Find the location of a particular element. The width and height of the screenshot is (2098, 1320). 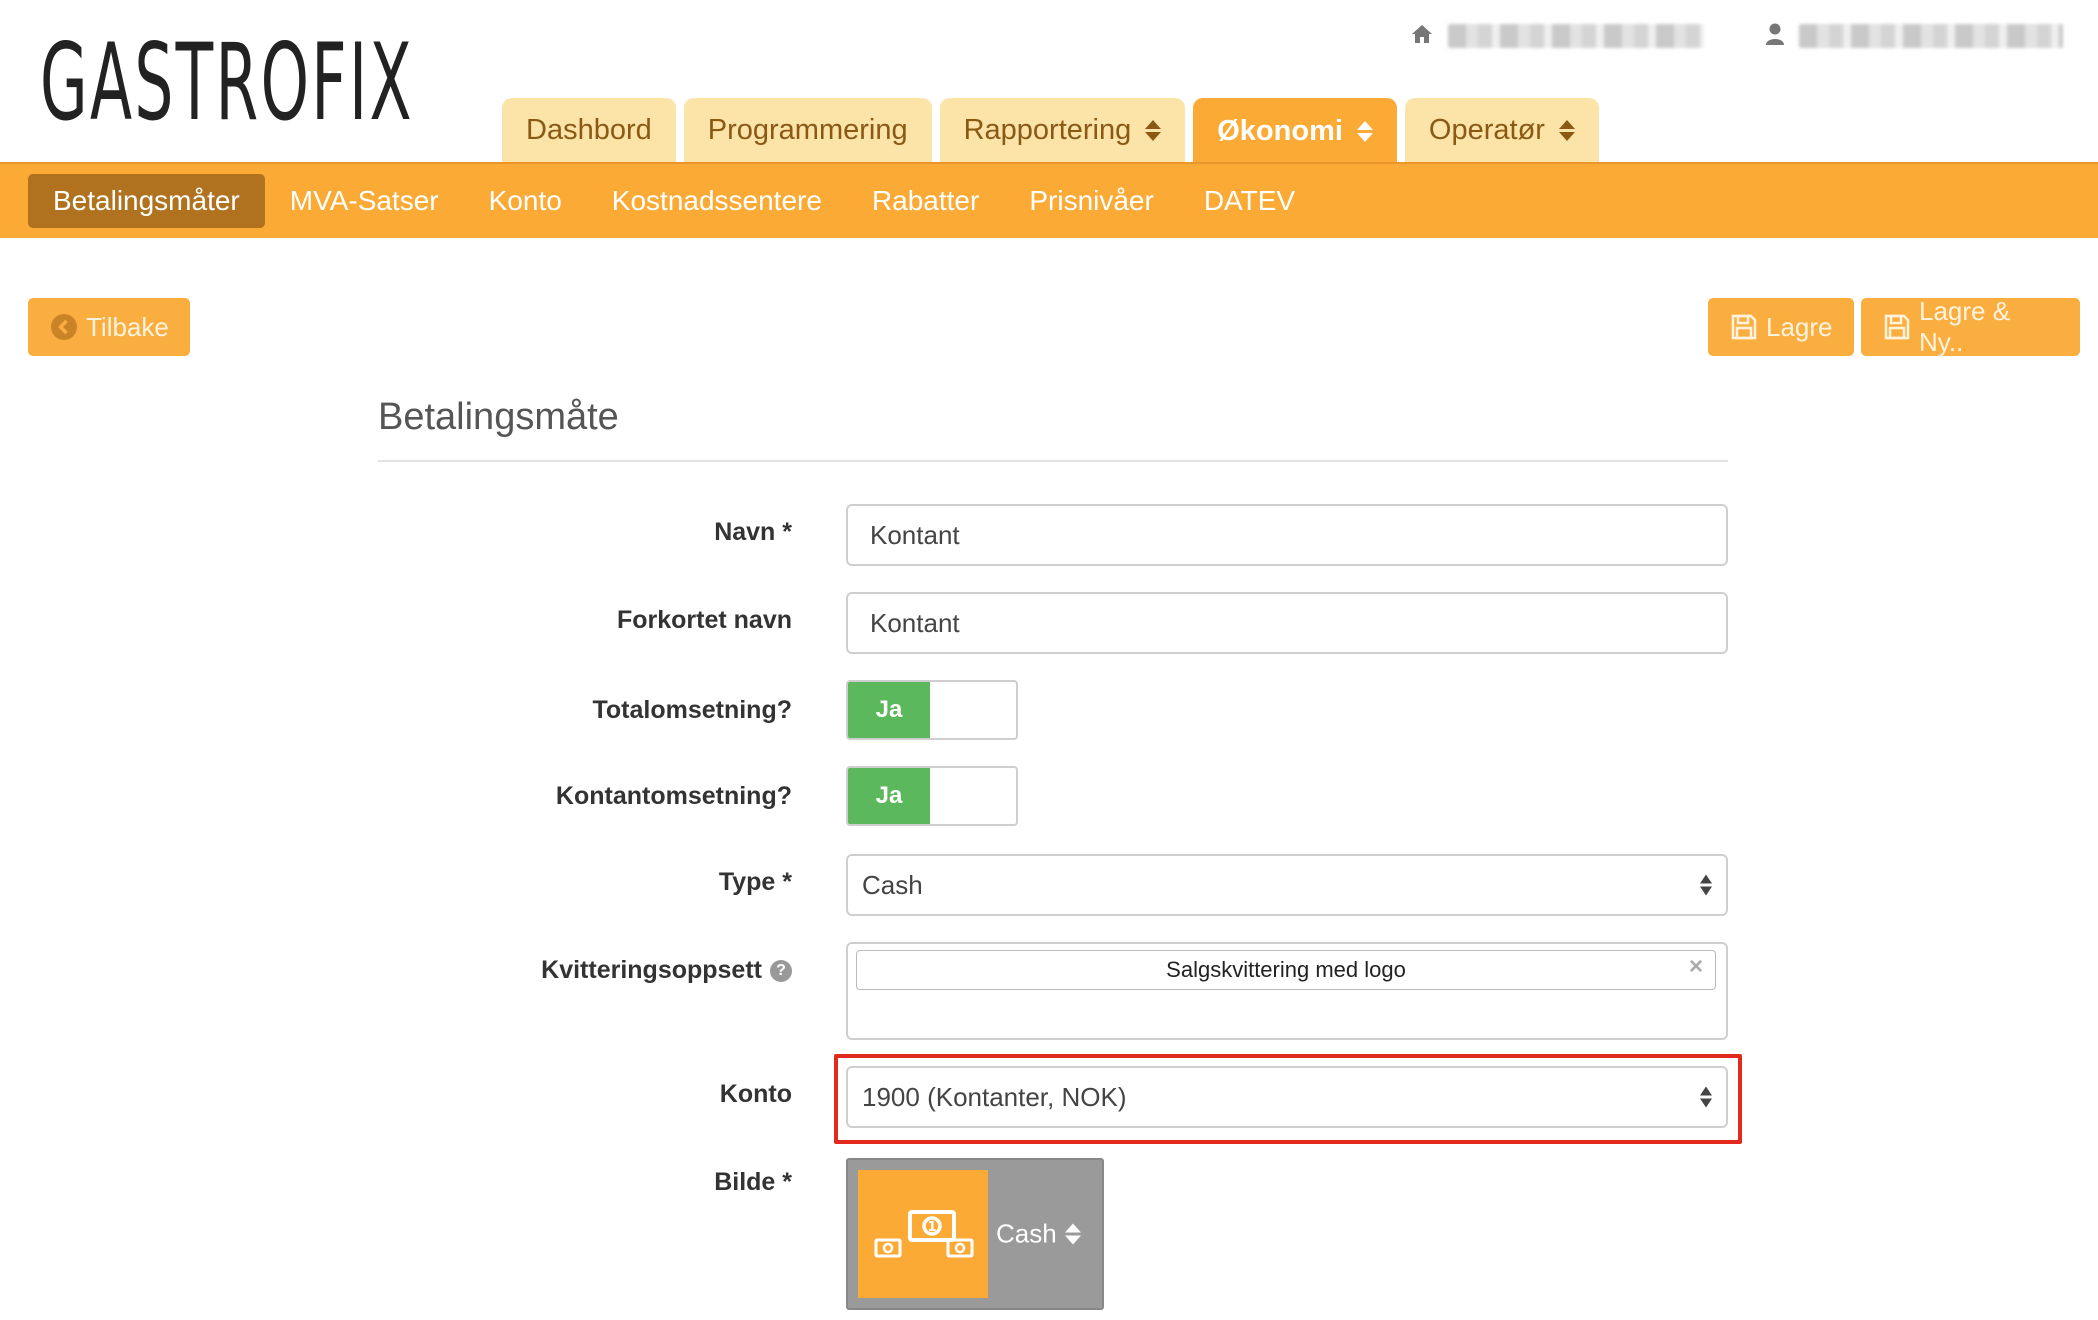

short-name-input-value: Kontant is located at coordinates (915, 622).